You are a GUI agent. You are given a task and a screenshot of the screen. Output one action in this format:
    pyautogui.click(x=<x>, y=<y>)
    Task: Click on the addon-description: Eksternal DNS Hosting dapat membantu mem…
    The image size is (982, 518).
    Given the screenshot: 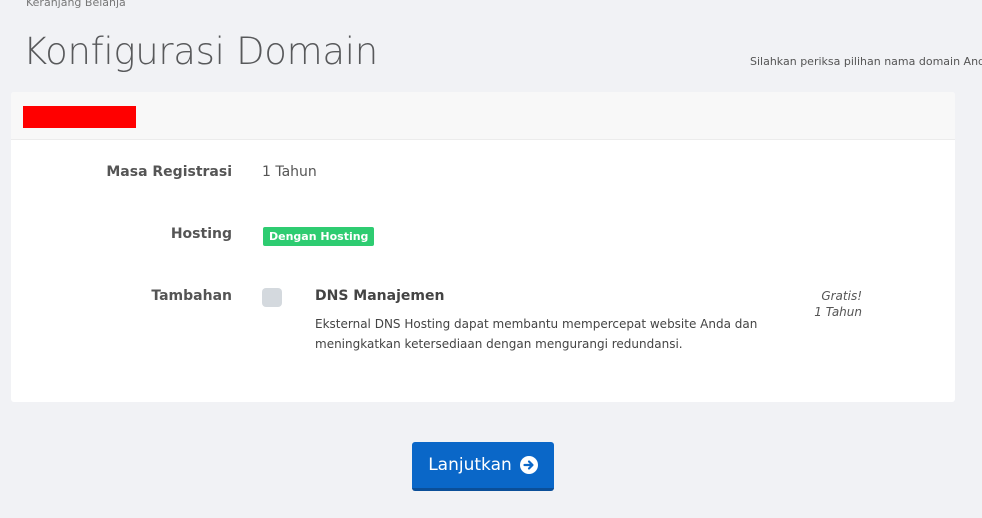 What is the action you would take?
    pyautogui.click(x=536, y=334)
    